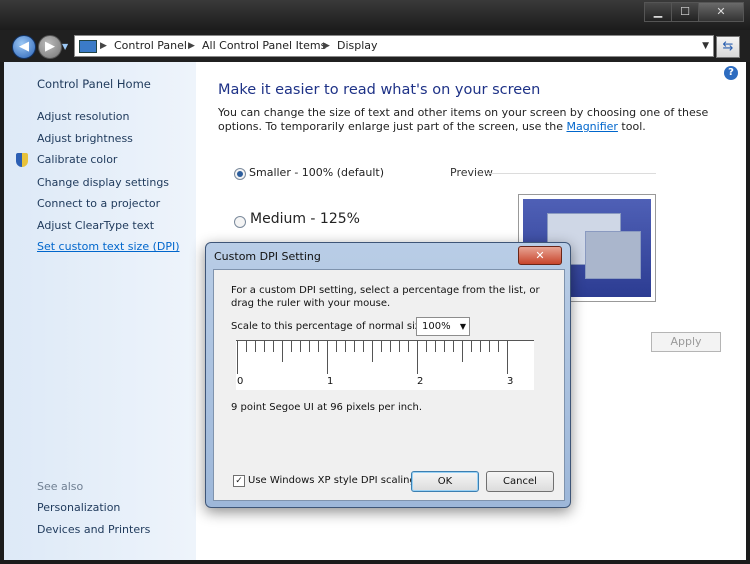 This screenshot has height=564, width=750. What do you see at coordinates (445, 481) in the screenshot?
I see `ok-button: OK` at bounding box center [445, 481].